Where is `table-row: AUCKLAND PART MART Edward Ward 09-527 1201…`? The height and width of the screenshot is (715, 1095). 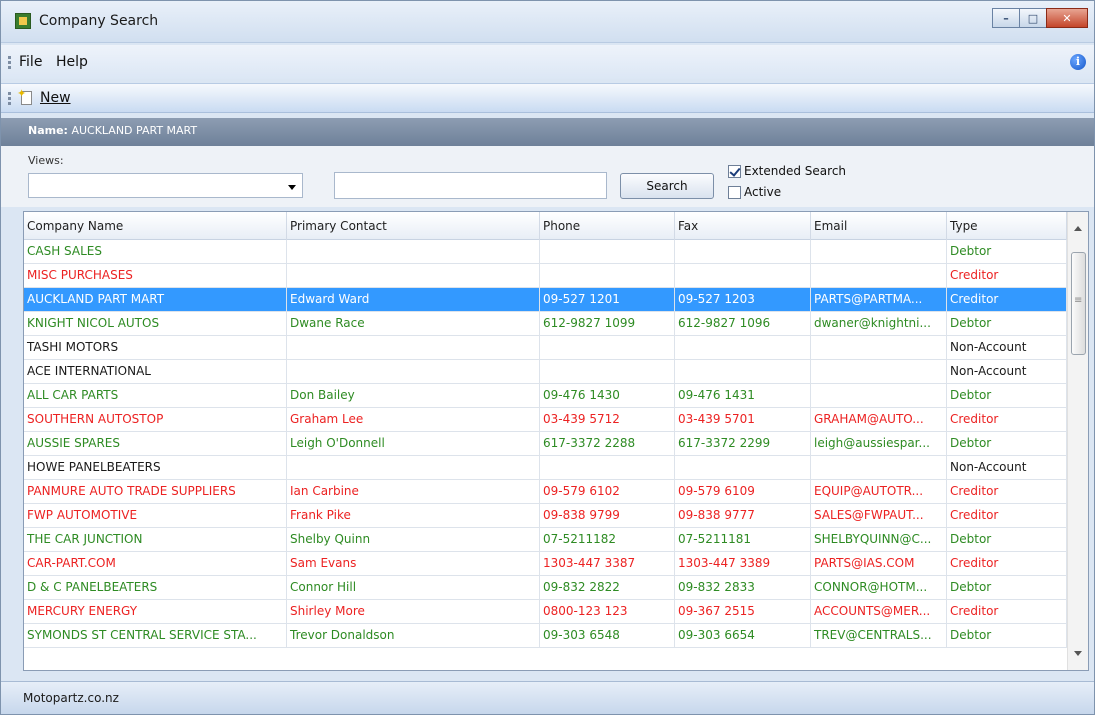 table-row: AUCKLAND PART MART Edward Ward 09-527 1201… is located at coordinates (545, 300).